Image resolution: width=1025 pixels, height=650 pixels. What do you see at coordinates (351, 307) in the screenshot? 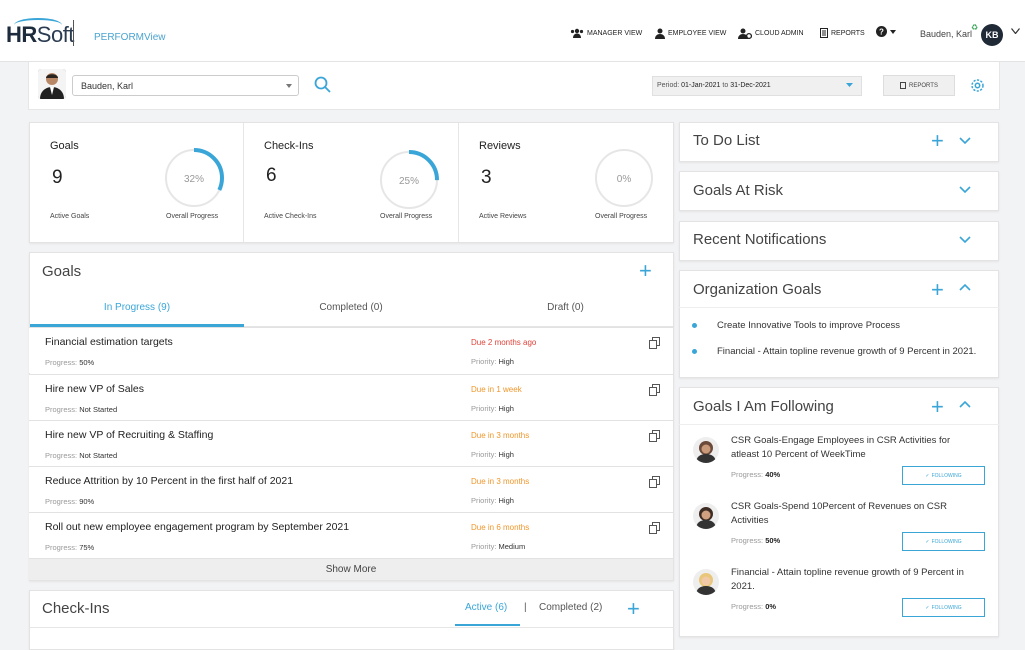
I see `tab-completed: Completed (0)` at bounding box center [351, 307].